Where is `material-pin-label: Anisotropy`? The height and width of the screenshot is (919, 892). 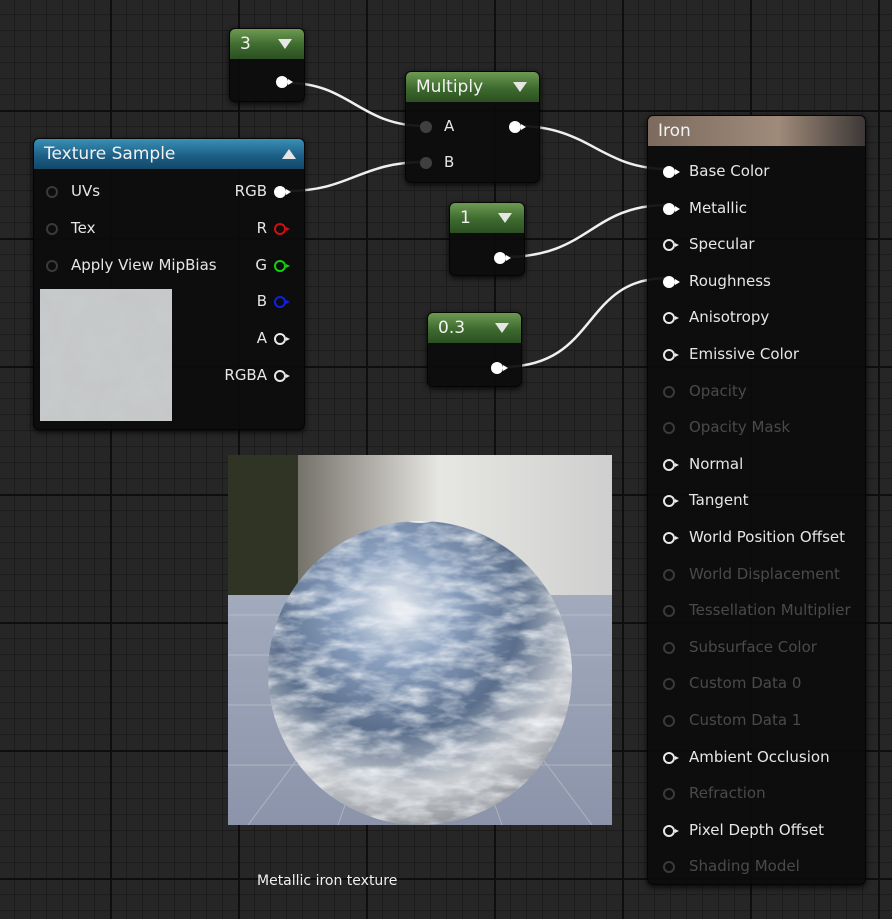
material-pin-label: Anisotropy is located at coordinates (729, 317).